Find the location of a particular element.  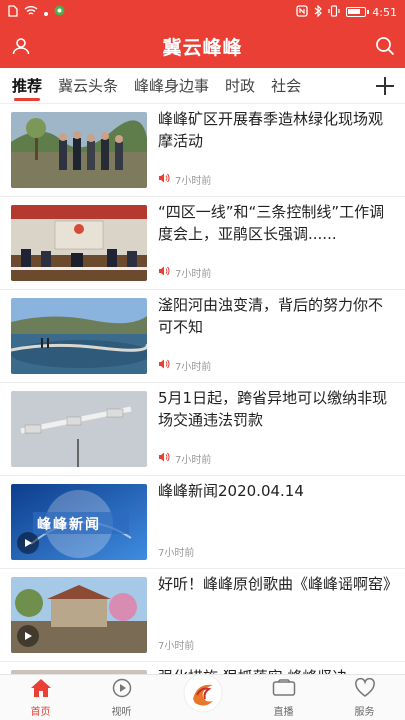

tab-recommended: 推荐 is located at coordinates (25, 86).